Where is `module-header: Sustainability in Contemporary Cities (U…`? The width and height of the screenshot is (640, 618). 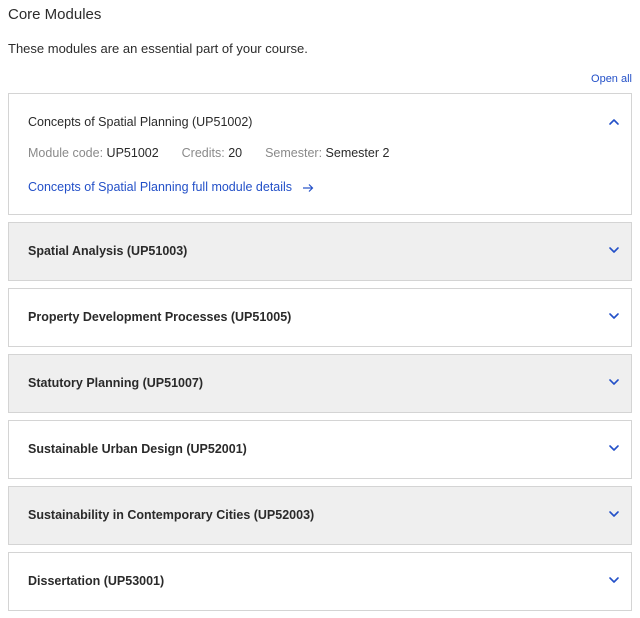 module-header: Sustainability in Contemporary Cities (U… is located at coordinates (320, 516).